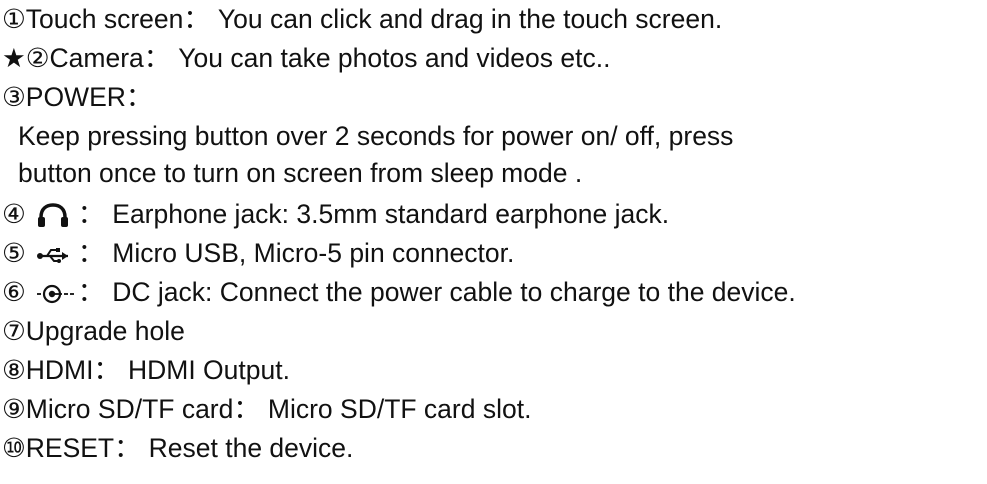 This screenshot has height=484, width=987. I want to click on headphone-icon, so click(54, 216).